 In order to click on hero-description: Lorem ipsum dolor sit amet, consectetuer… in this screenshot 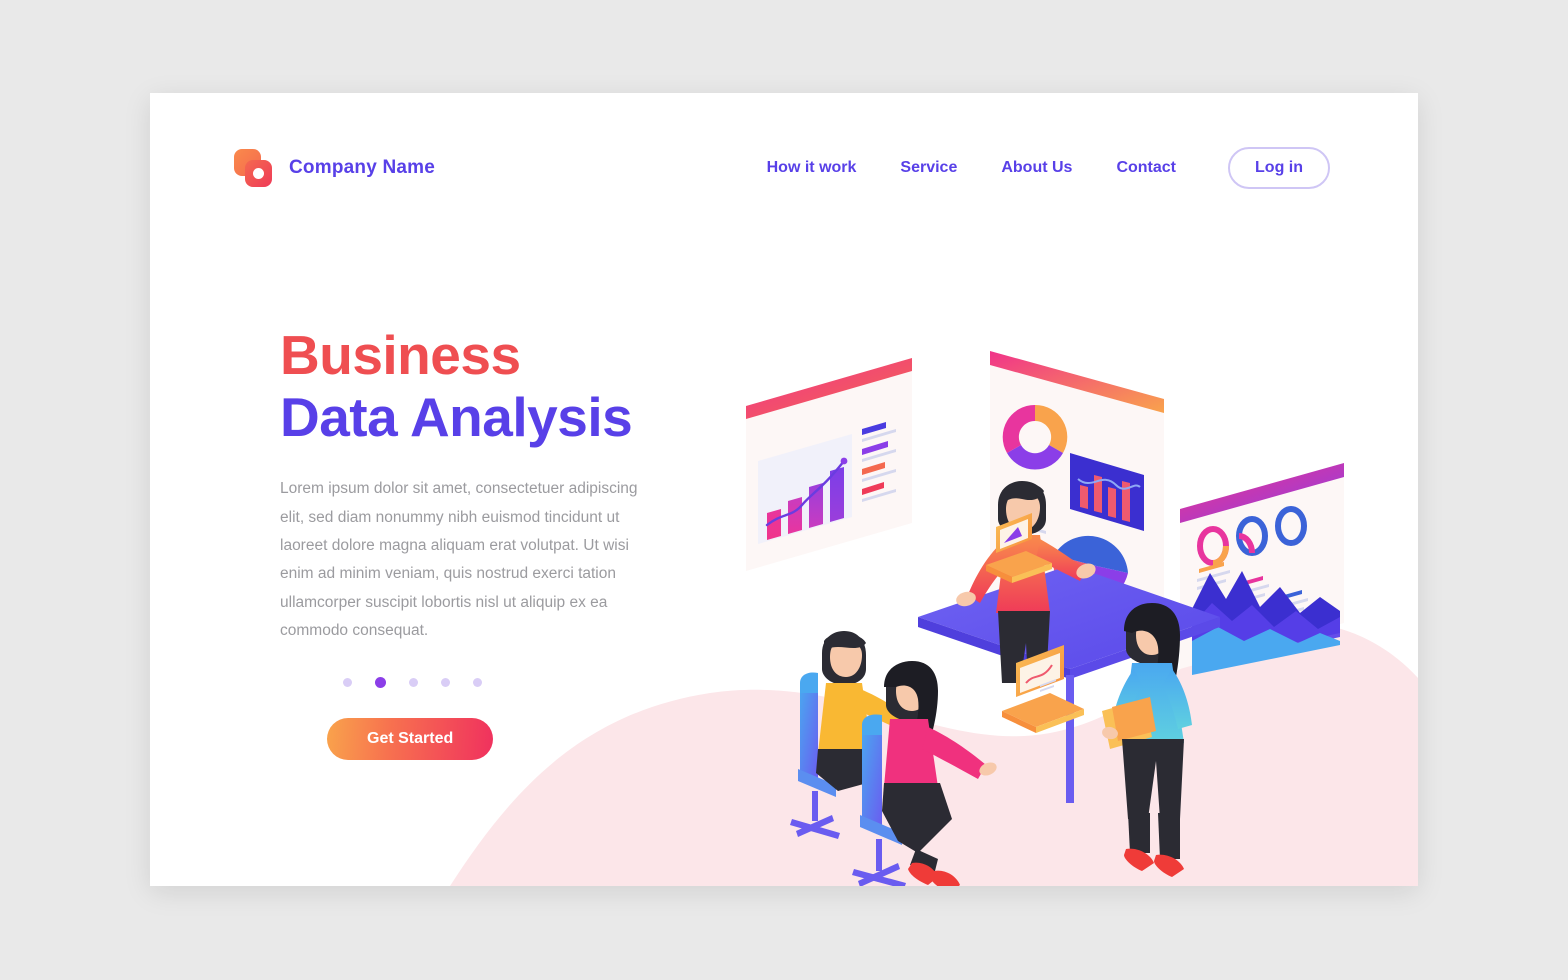, I will do `click(459, 559)`.